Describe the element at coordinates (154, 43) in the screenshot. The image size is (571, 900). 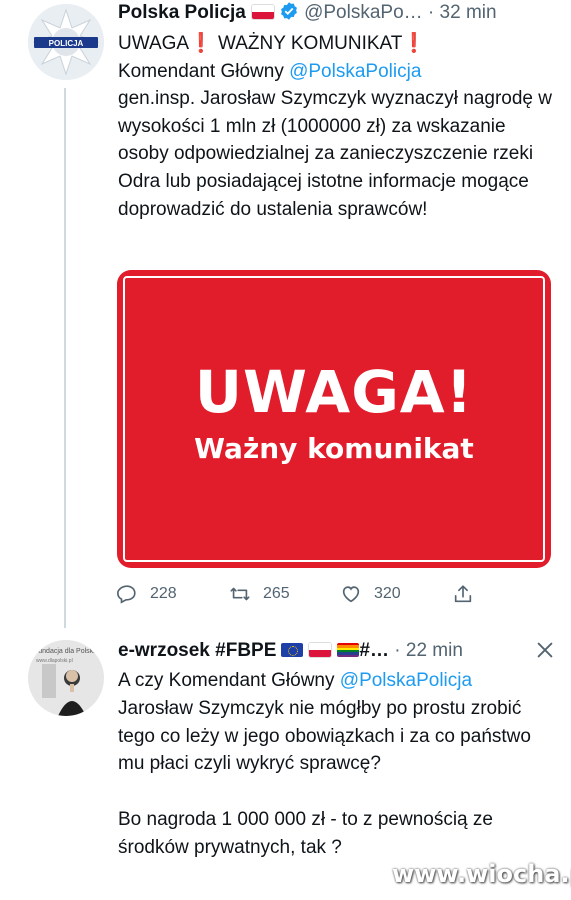
I see `text-uwaga: UWAGA` at that location.